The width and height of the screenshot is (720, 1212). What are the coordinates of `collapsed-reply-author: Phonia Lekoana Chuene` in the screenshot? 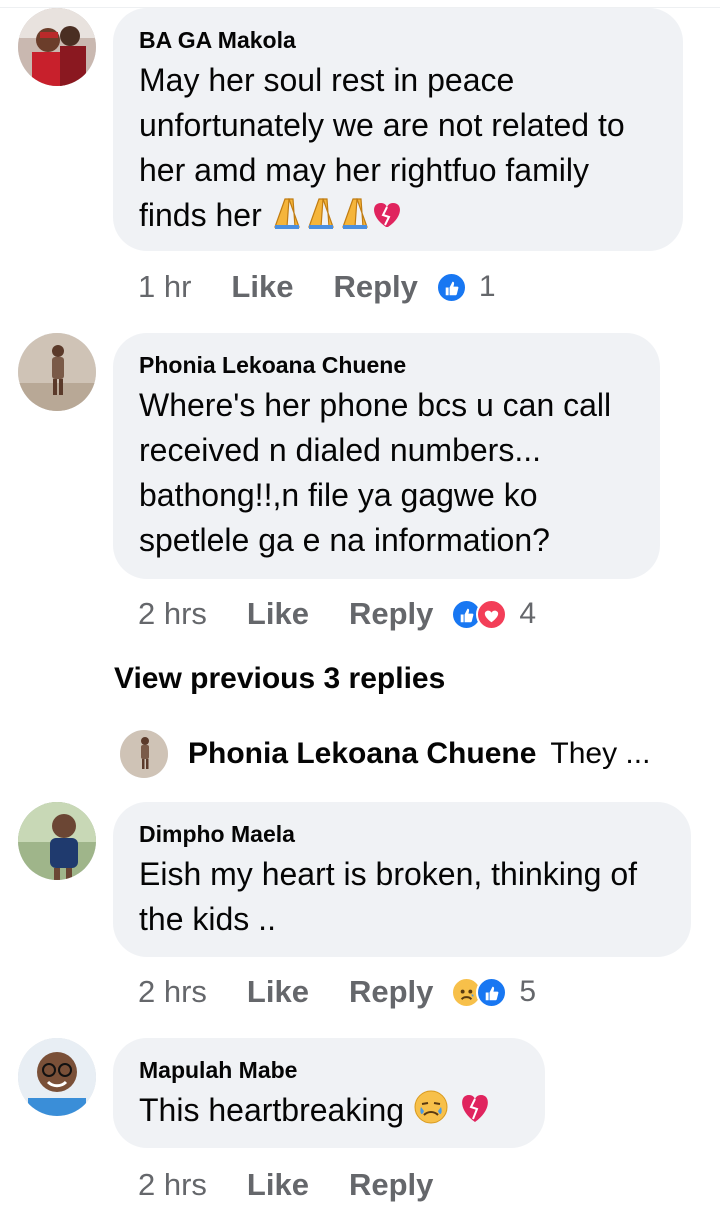 It's located at (362, 754).